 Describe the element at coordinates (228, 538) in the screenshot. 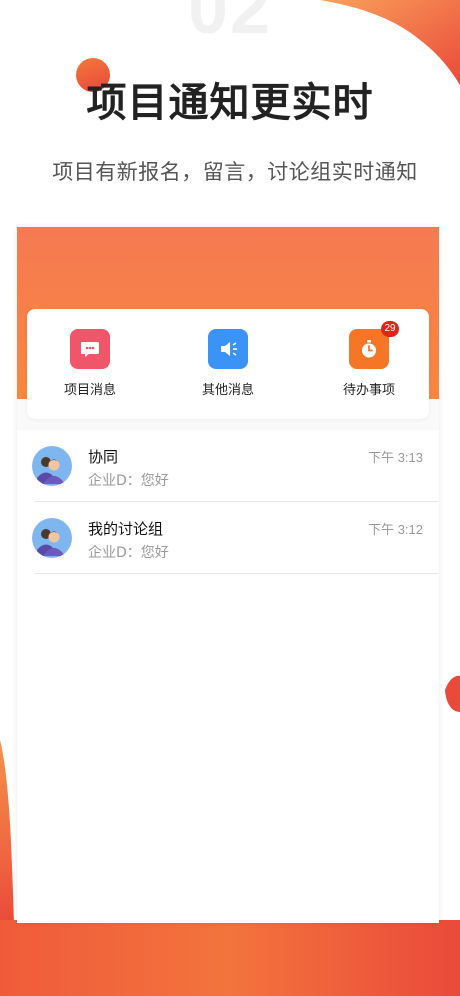

I see `list-item: 我的讨论组 企业D：您好 下午 3:12` at that location.